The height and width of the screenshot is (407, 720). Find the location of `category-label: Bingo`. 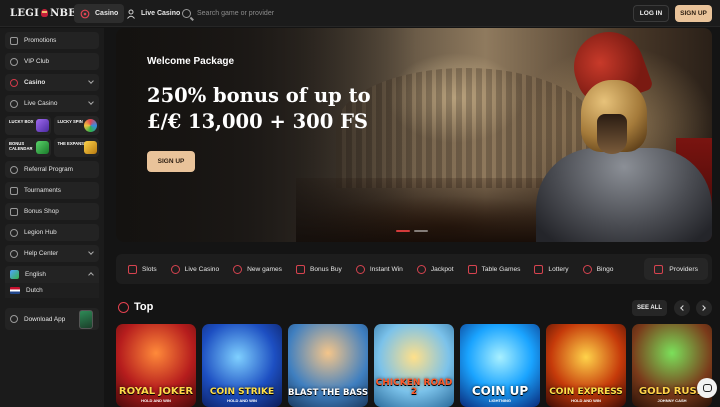

category-label: Bingo is located at coordinates (605, 269).